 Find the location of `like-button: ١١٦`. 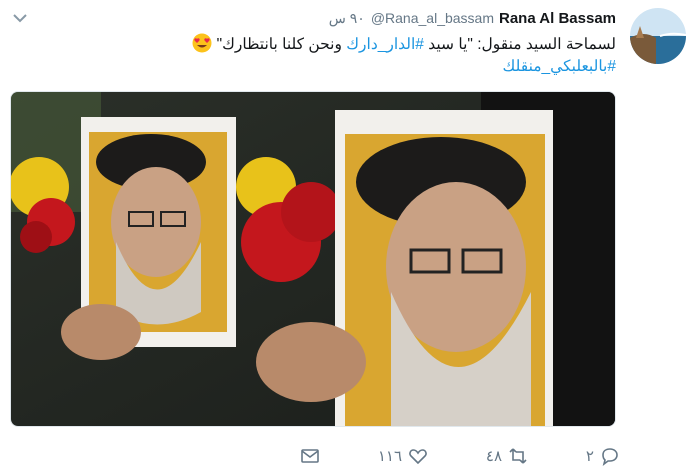

like-button: ١١٦ is located at coordinates (403, 456).